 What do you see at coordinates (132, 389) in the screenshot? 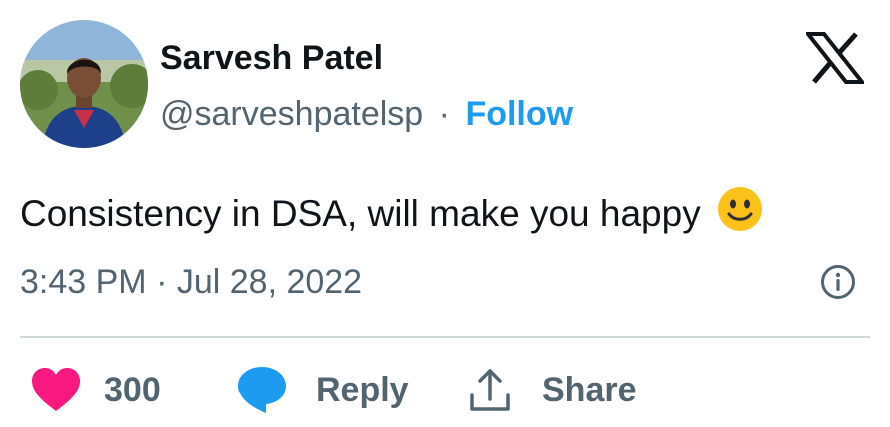
I see `like-count: 300` at bounding box center [132, 389].